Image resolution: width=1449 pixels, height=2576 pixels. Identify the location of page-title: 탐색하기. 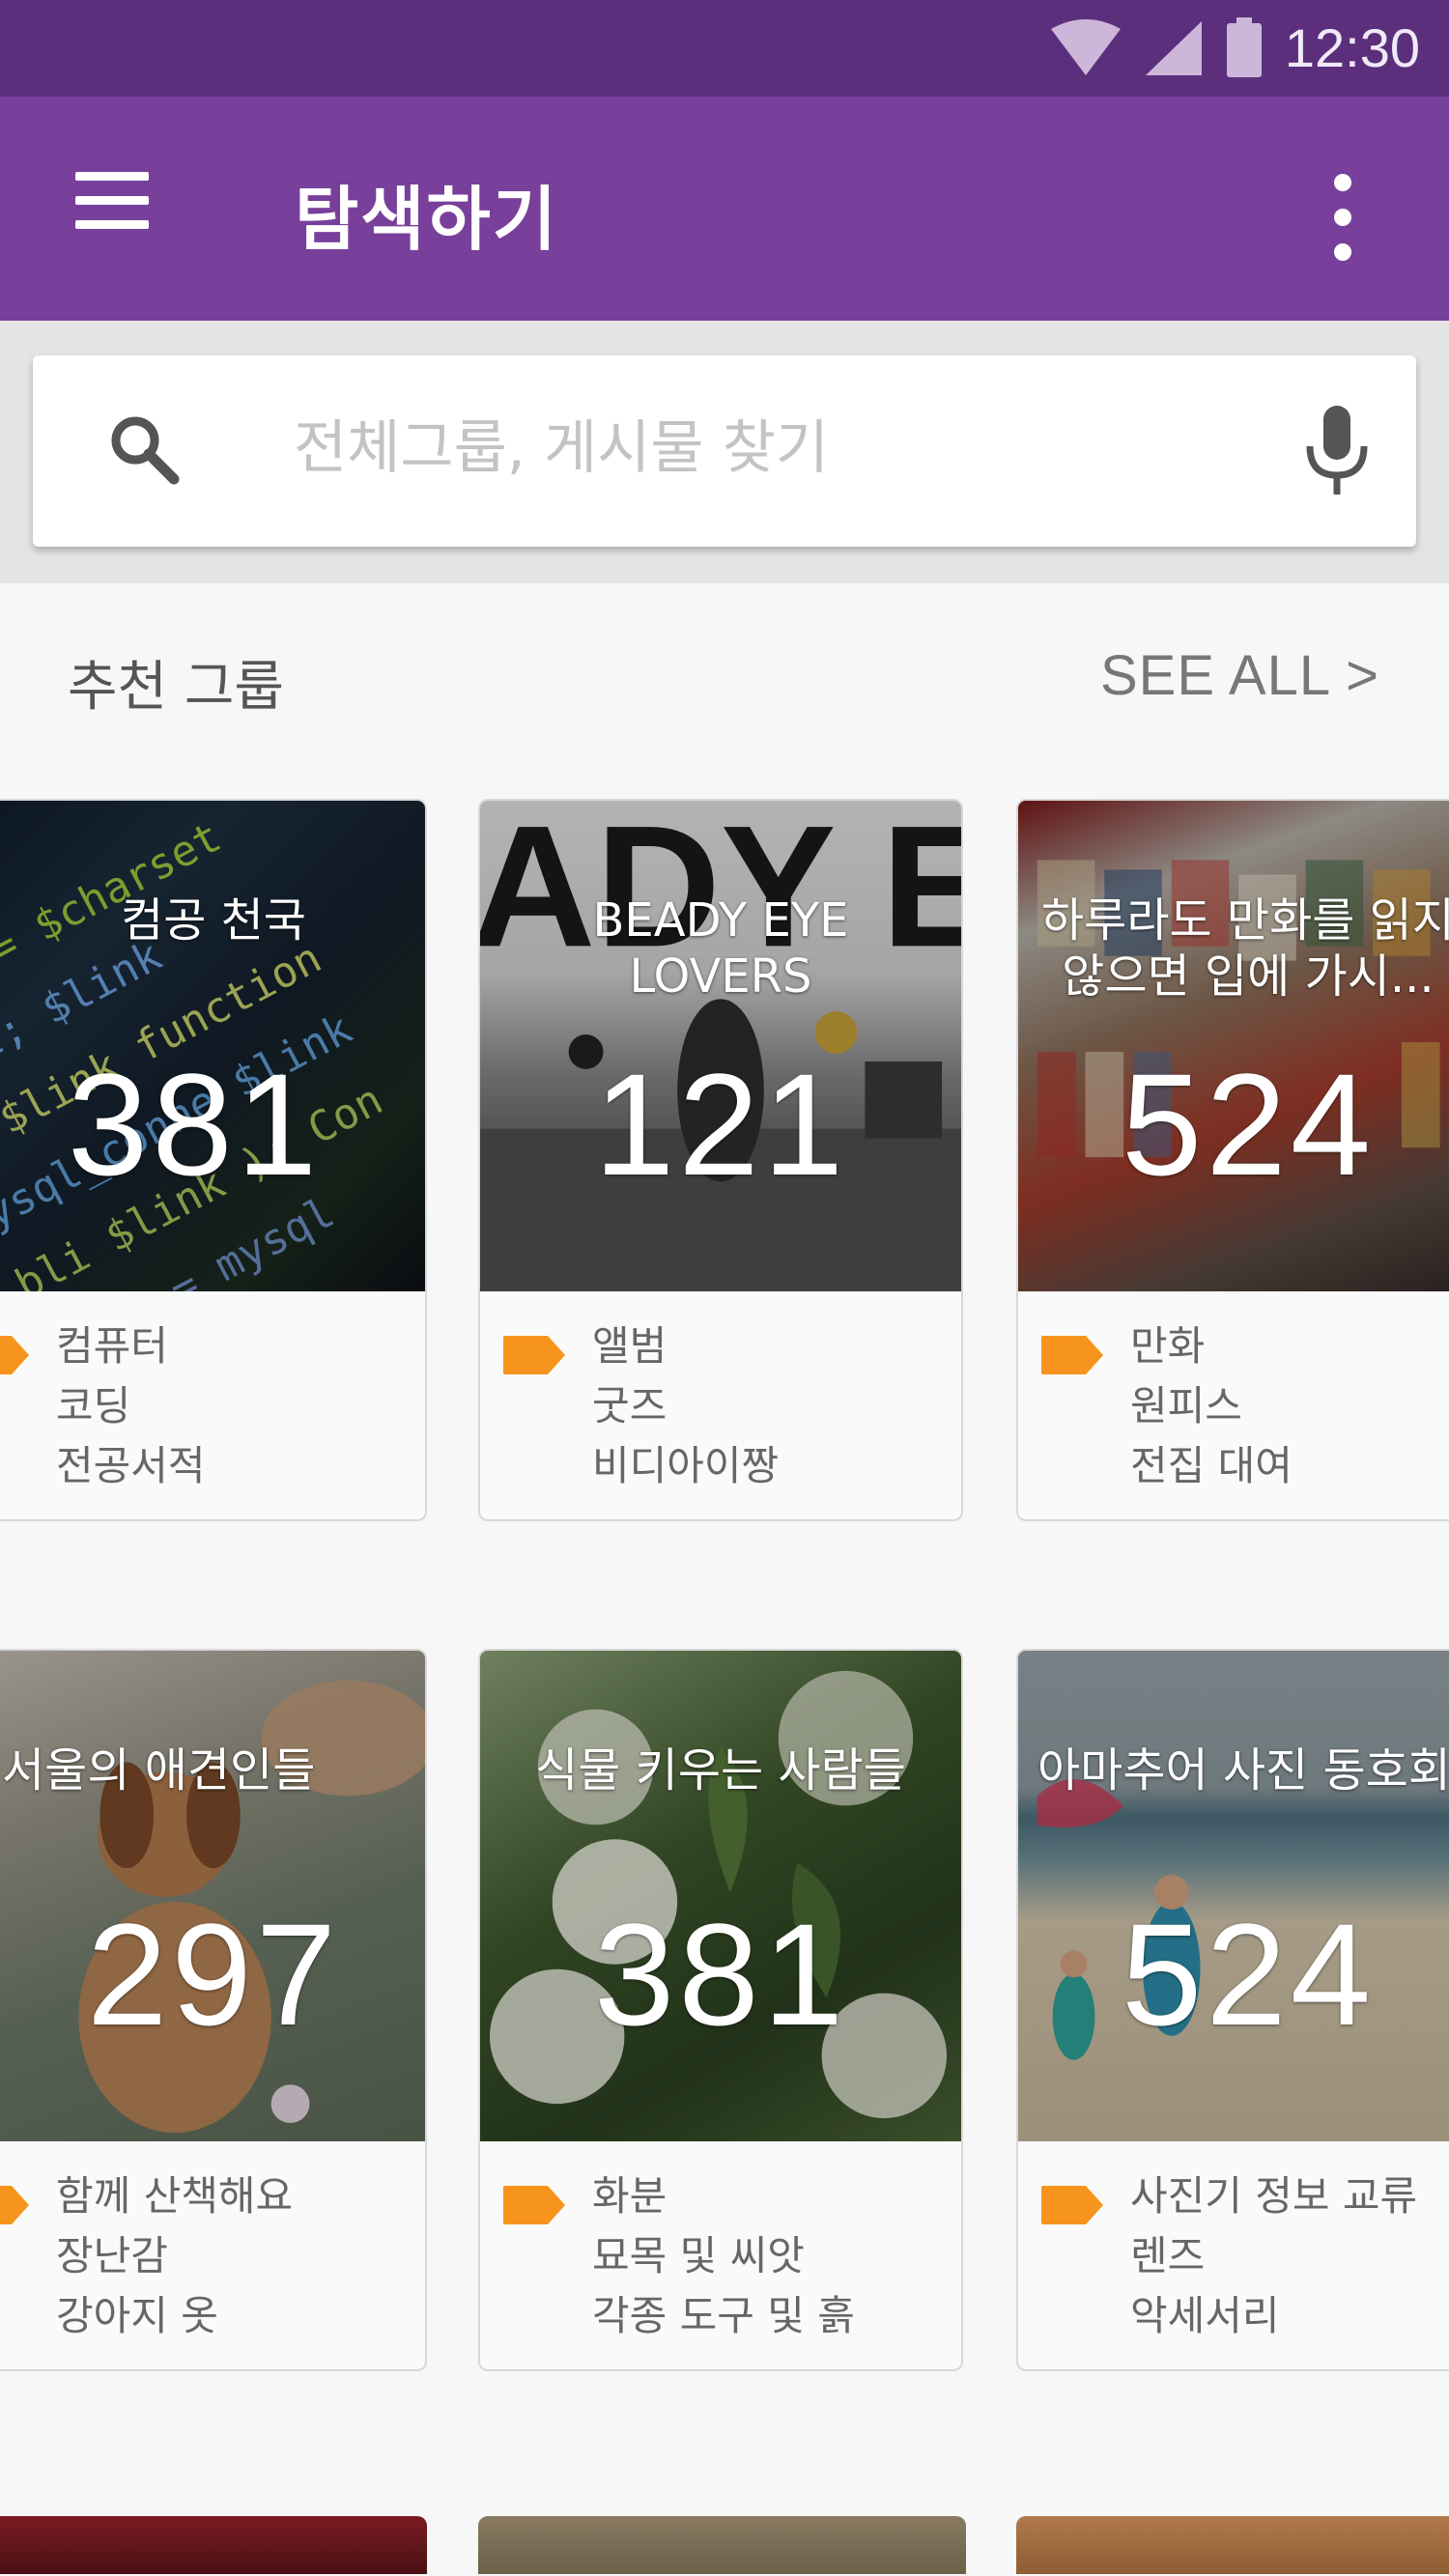
(426, 219).